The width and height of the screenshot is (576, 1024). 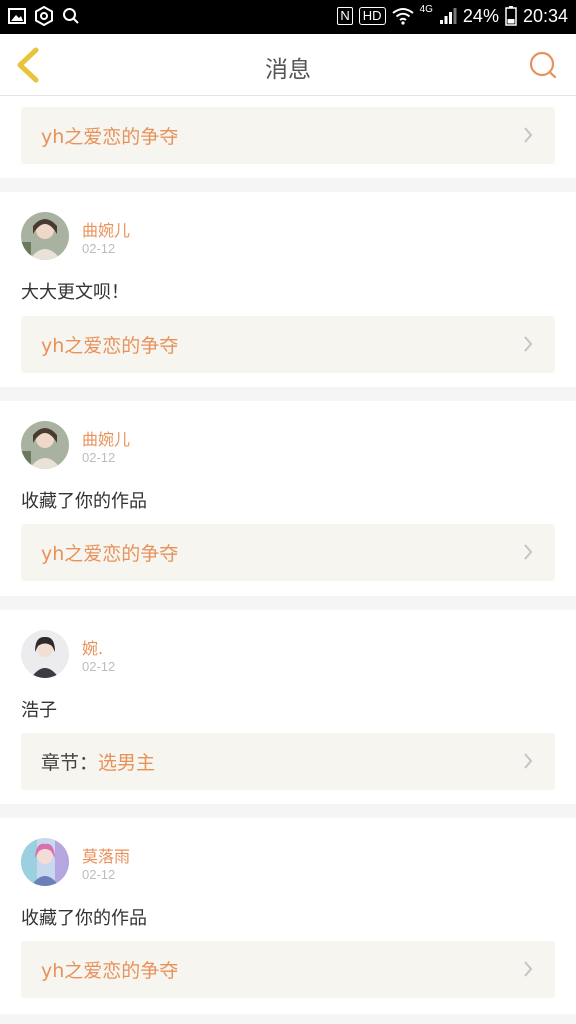 I want to click on network-type-label: 4G, so click(x=426, y=9).